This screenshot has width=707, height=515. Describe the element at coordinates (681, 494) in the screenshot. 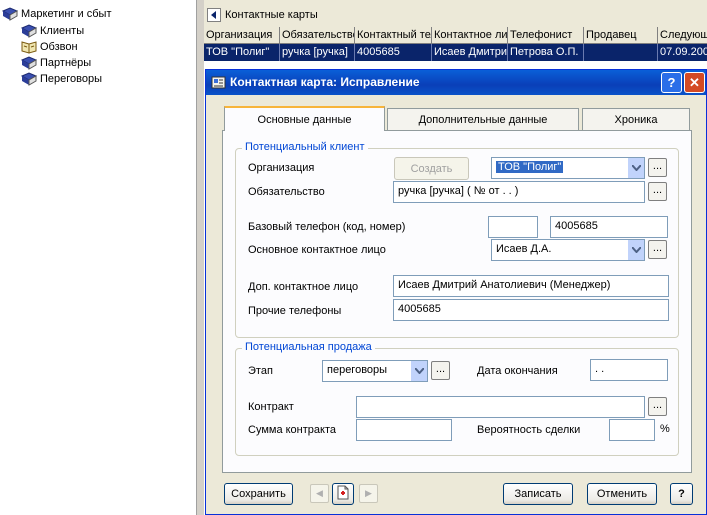

I see `footer-help-button: ?` at that location.